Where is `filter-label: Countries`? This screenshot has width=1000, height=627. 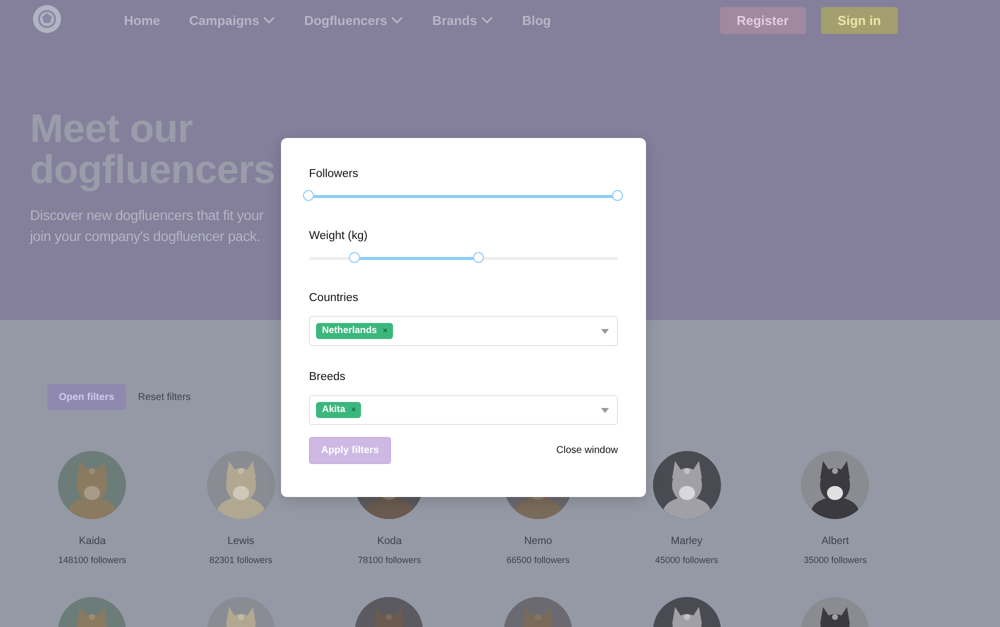
filter-label: Countries is located at coordinates (334, 298).